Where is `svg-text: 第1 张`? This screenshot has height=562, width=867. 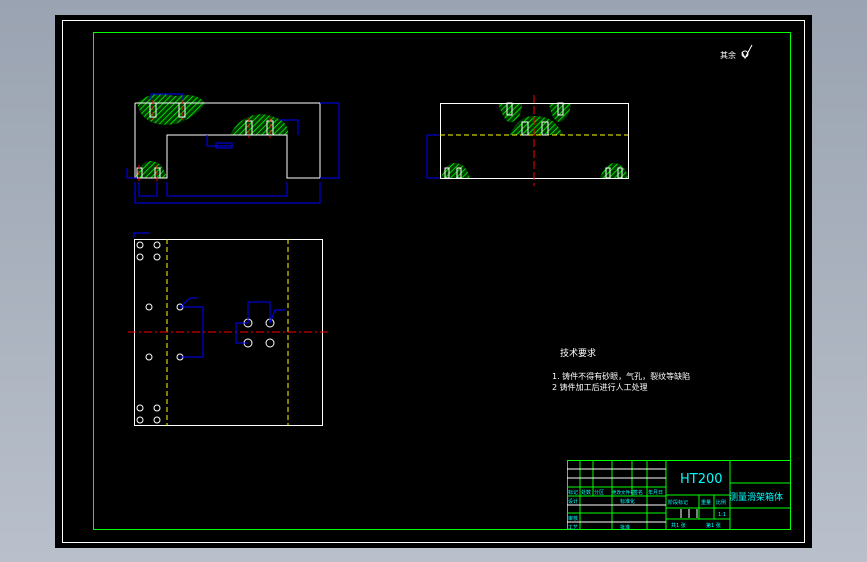
svg-text: 第1 张 is located at coordinates (713, 525).